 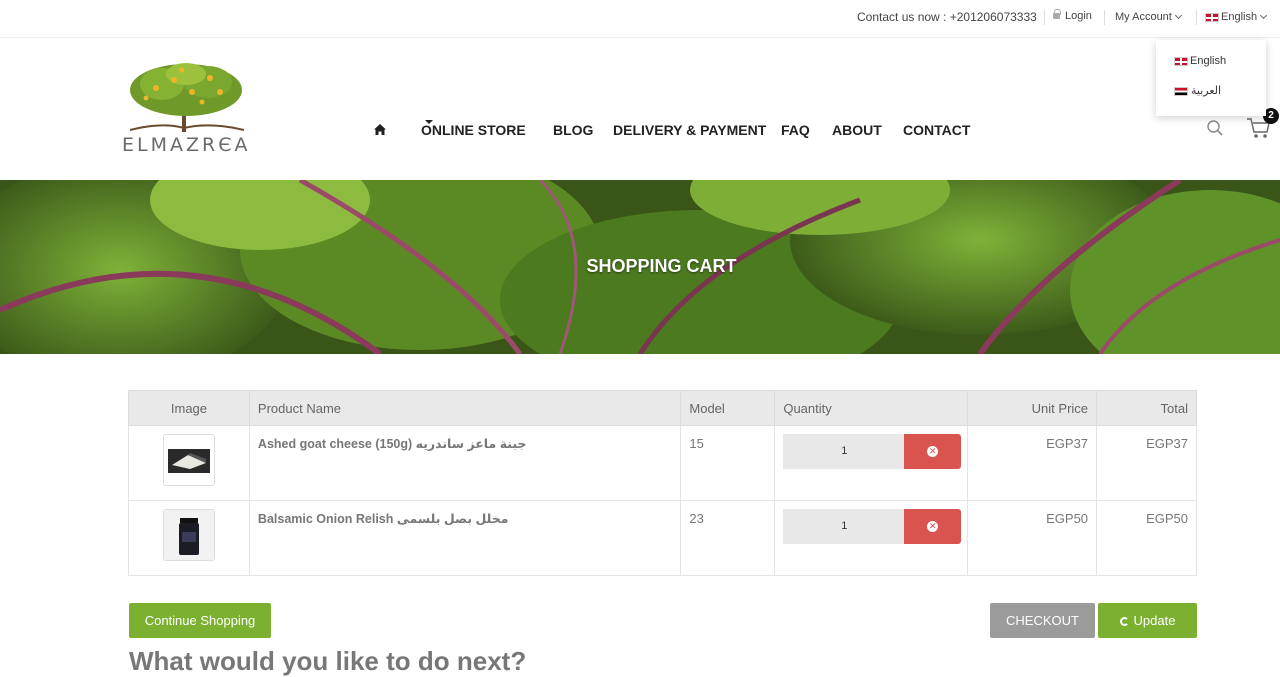 What do you see at coordinates (728, 463) in the screenshot?
I see `product-model: 15` at bounding box center [728, 463].